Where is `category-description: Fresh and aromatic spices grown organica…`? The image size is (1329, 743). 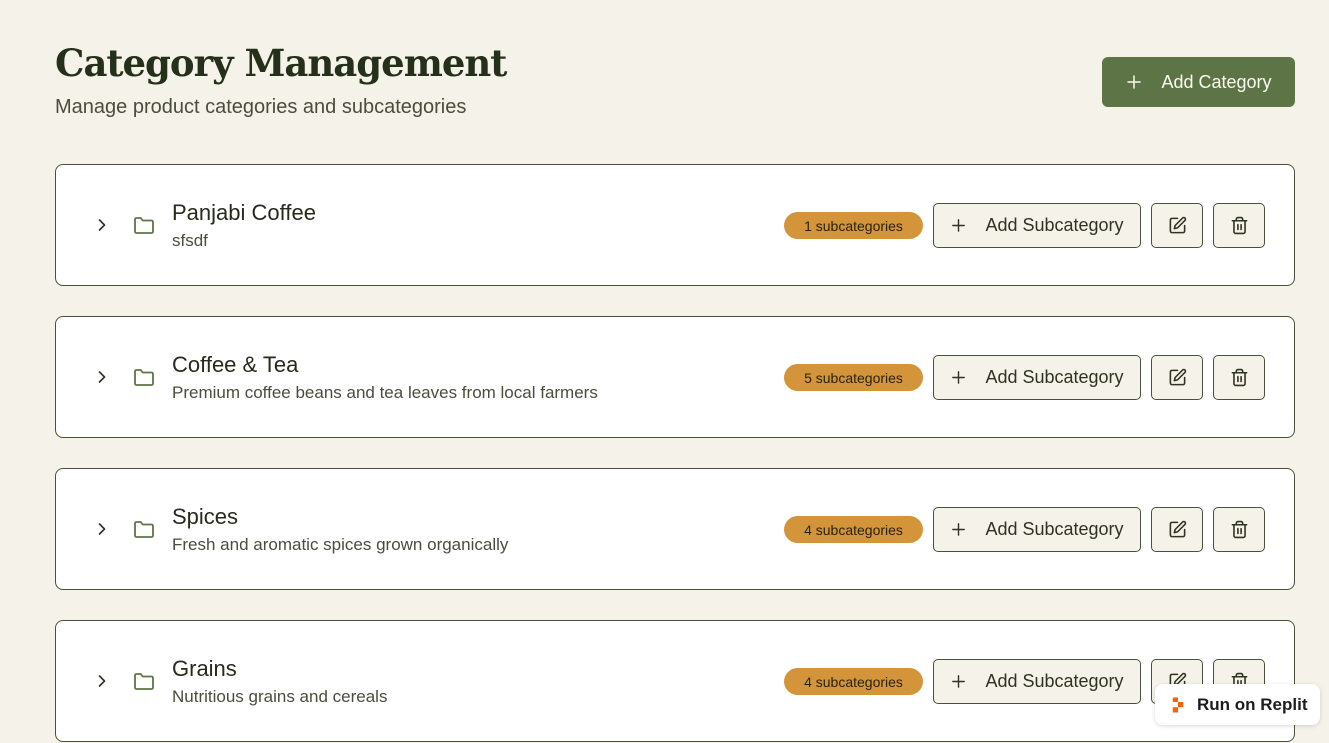 category-description: Fresh and aromatic spices grown organica… is located at coordinates (340, 544).